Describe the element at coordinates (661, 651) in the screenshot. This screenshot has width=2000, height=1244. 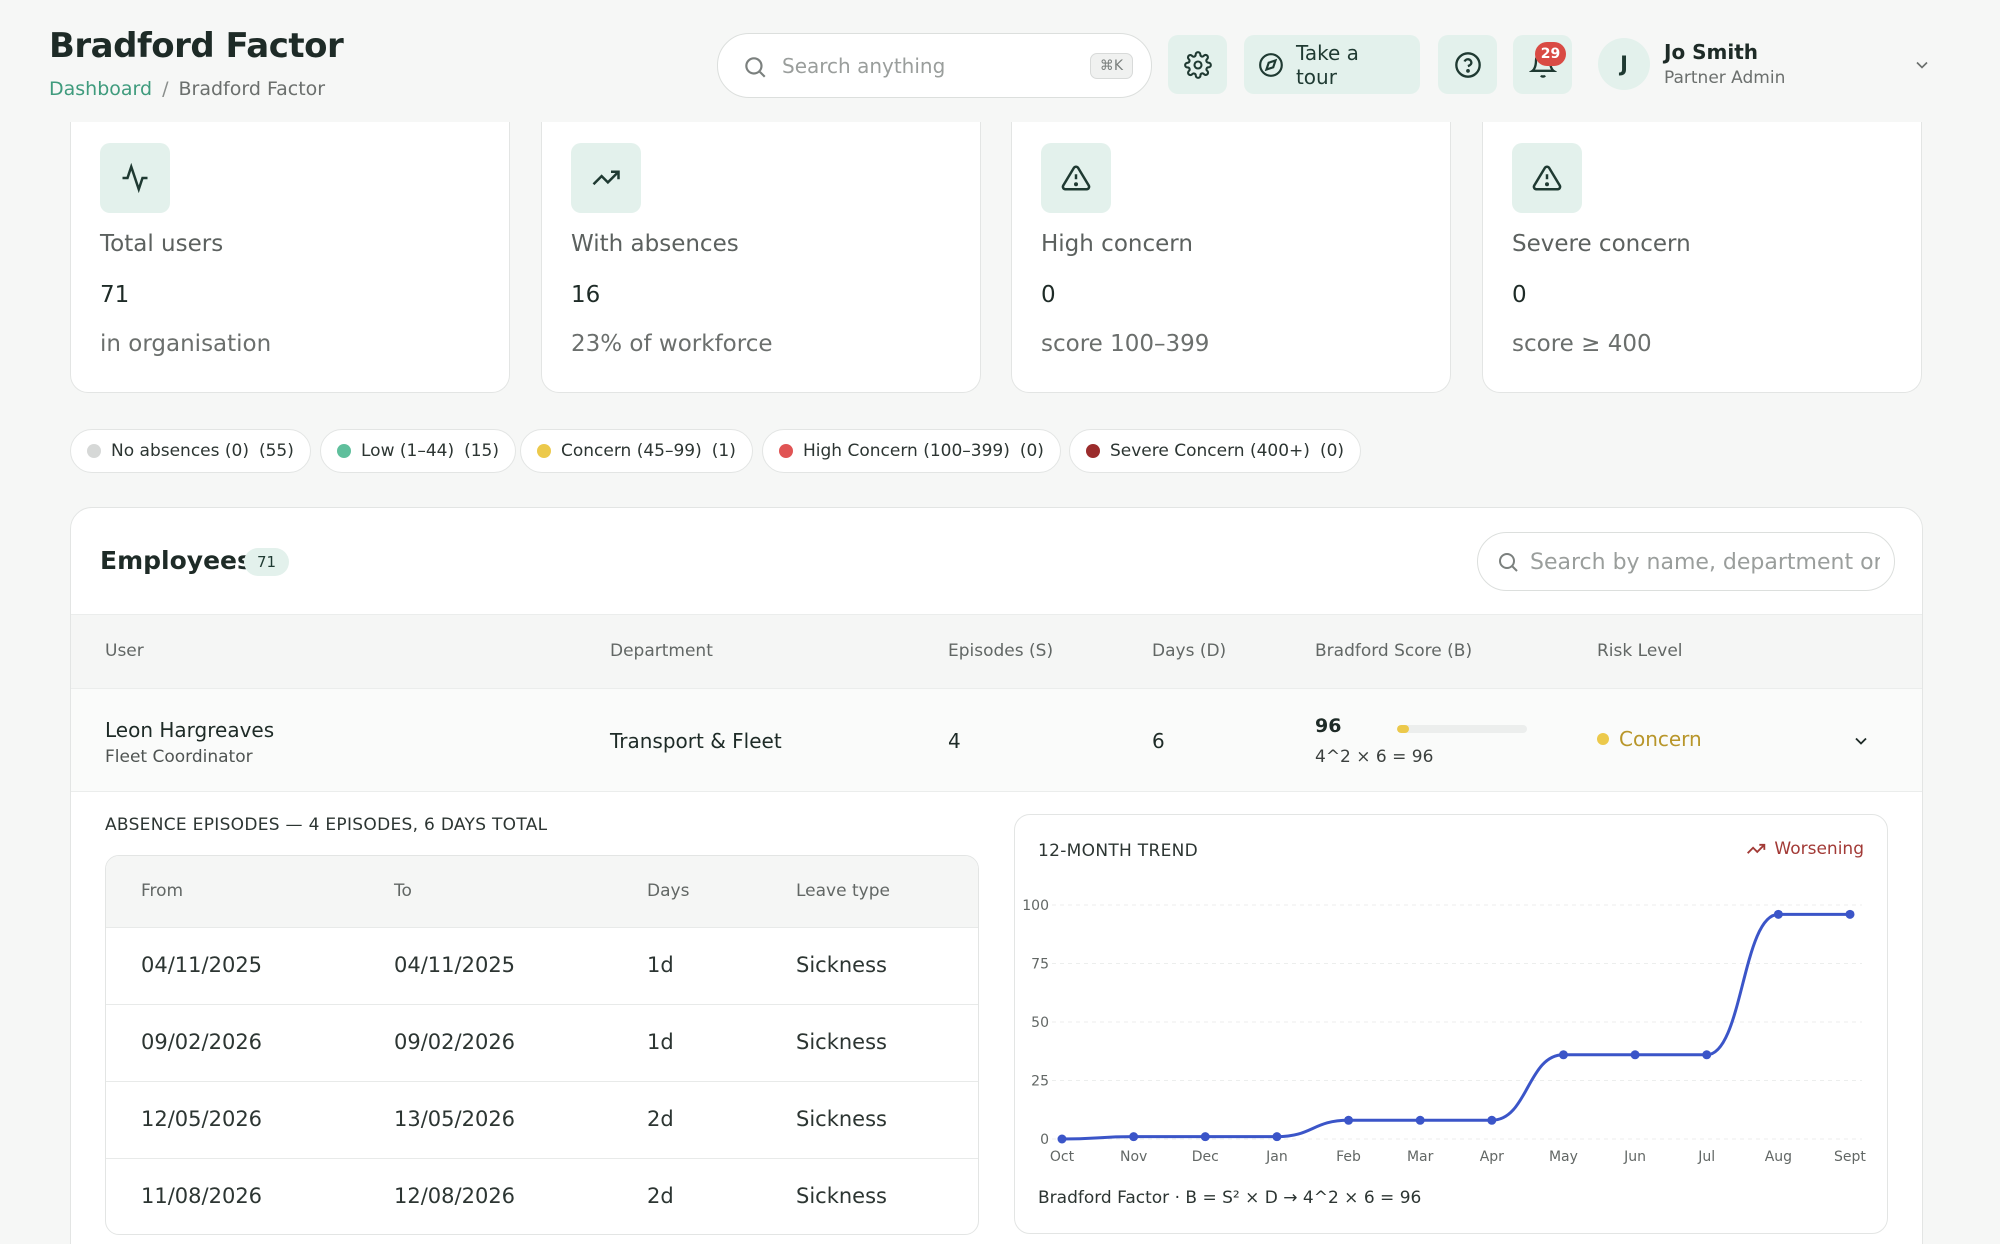
I see `column-header-department: Department` at that location.